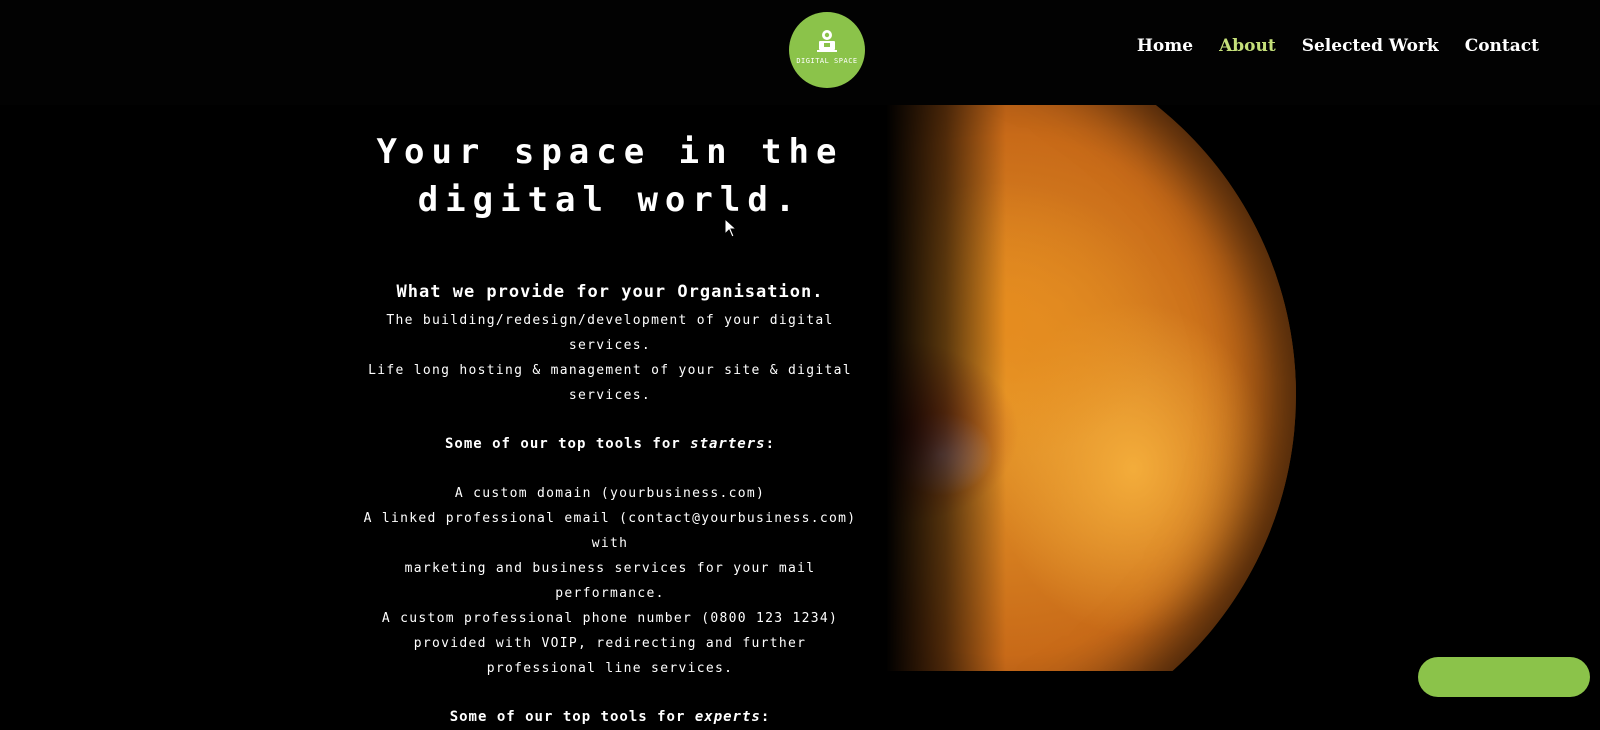 The width and height of the screenshot is (1600, 730). What do you see at coordinates (728, 444) in the screenshot?
I see `starters-heading-em: starters` at bounding box center [728, 444].